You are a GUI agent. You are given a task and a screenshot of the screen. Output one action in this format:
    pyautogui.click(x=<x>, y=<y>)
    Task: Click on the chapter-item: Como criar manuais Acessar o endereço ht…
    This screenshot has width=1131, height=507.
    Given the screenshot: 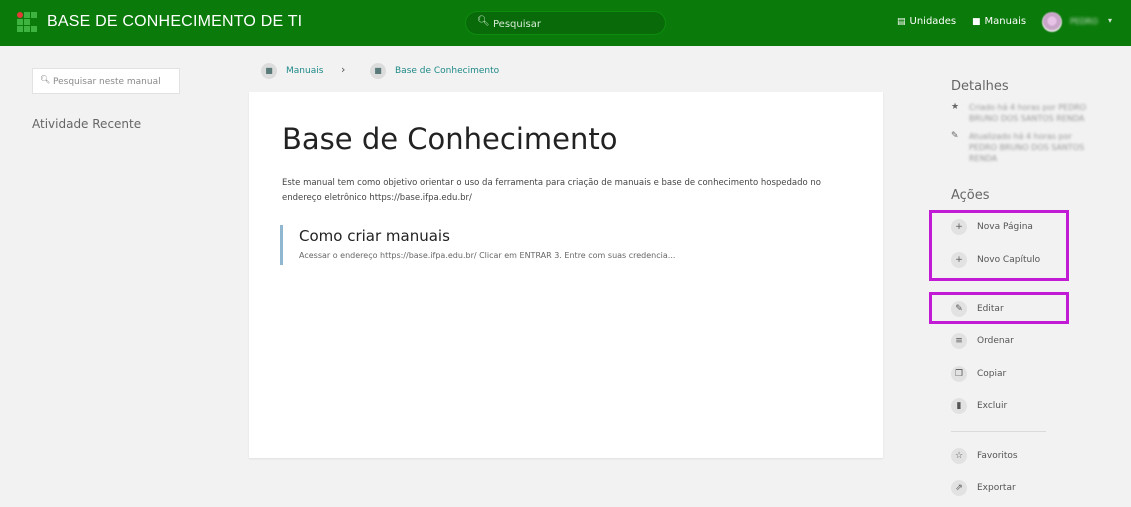 What is the action you would take?
    pyautogui.click(x=561, y=245)
    